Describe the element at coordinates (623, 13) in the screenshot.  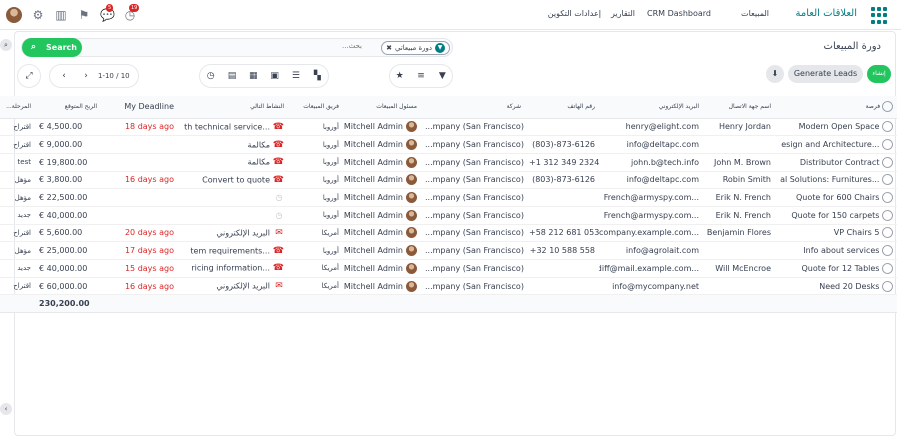
I see `menu-reports: التقارير` at that location.